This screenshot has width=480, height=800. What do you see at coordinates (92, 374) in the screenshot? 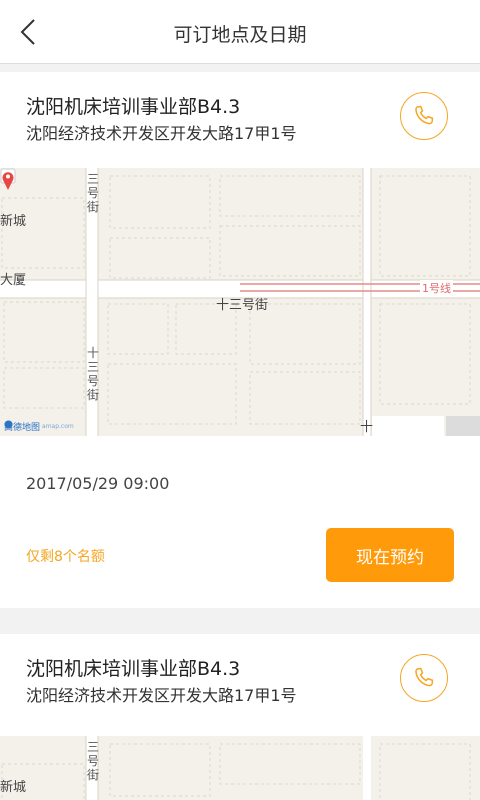
I see `map-label-street-vertical: 十三号街` at bounding box center [92, 374].